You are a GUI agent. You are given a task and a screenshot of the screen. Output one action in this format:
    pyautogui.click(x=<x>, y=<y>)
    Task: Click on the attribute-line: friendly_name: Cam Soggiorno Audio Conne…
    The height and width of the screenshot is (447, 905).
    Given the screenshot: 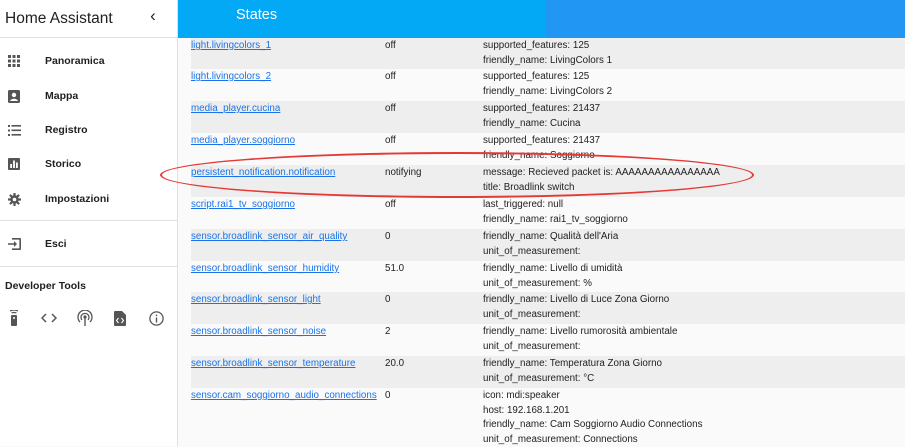 What is the action you would take?
    pyautogui.click(x=592, y=425)
    